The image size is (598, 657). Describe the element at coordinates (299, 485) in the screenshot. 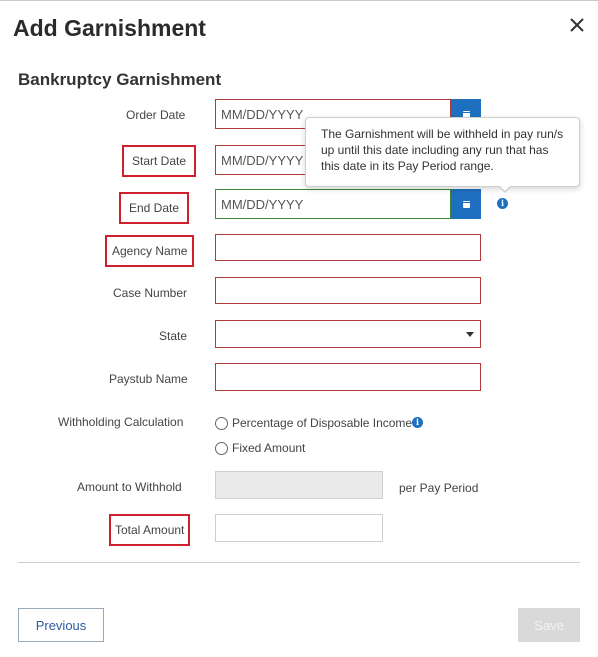

I see `amount-to-withhold-input` at that location.